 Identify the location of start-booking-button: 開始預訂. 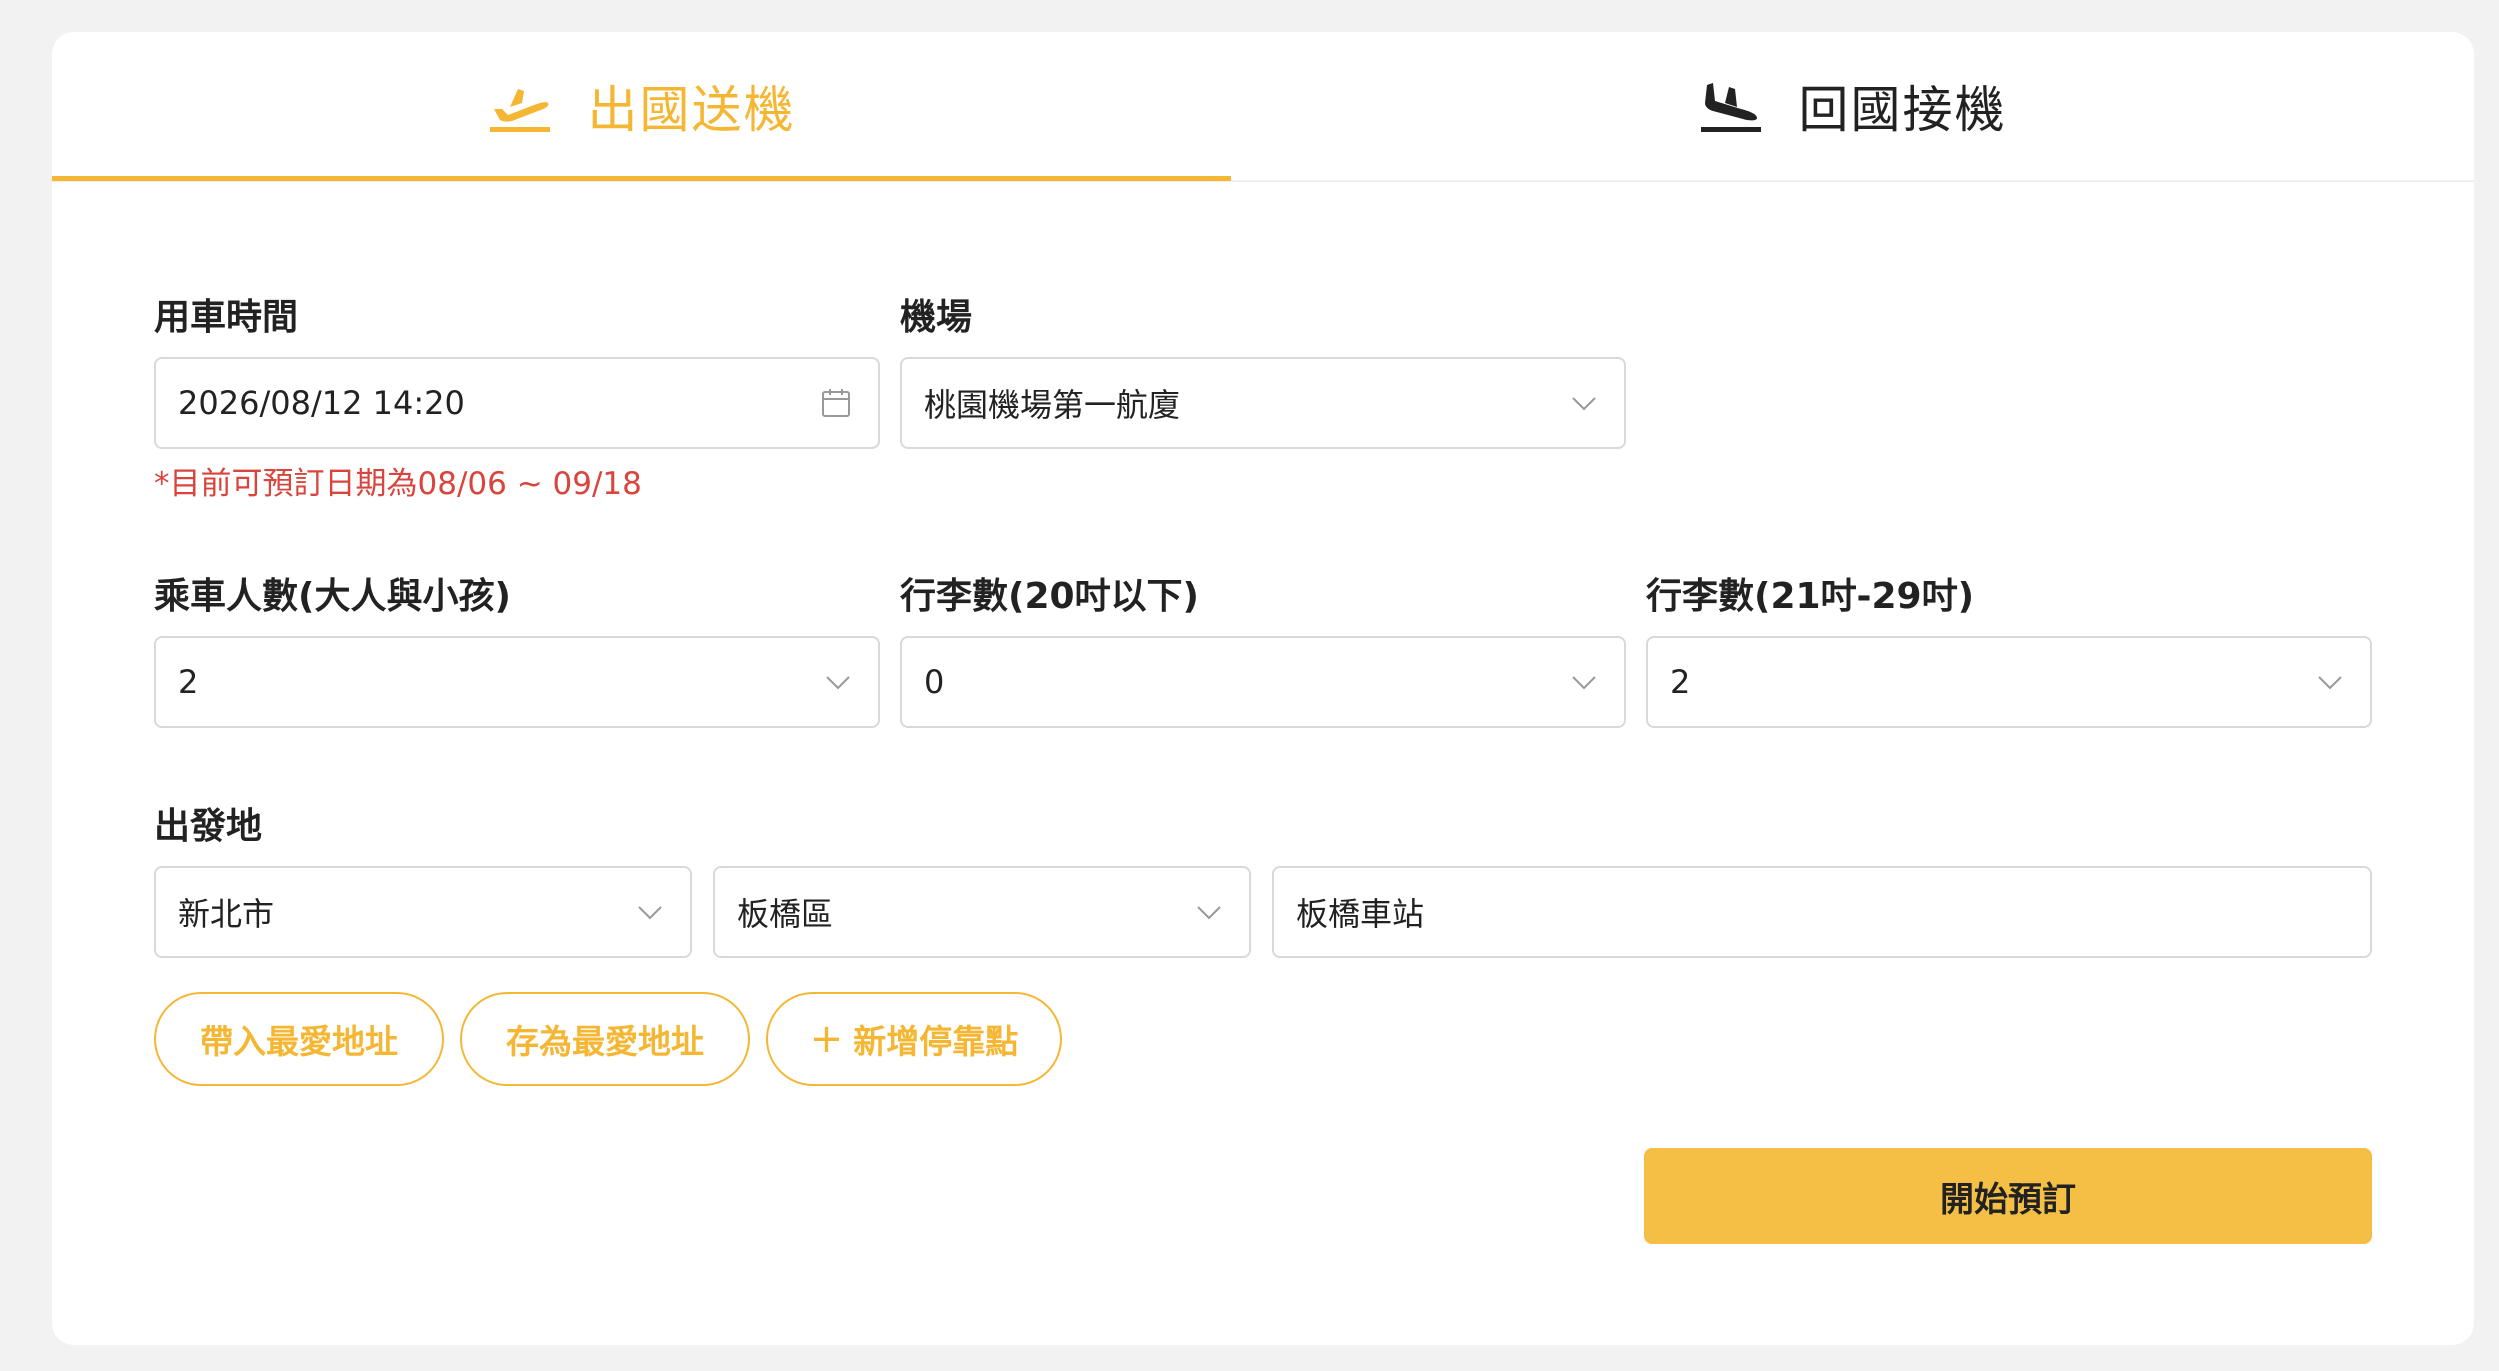
(2008, 1196).